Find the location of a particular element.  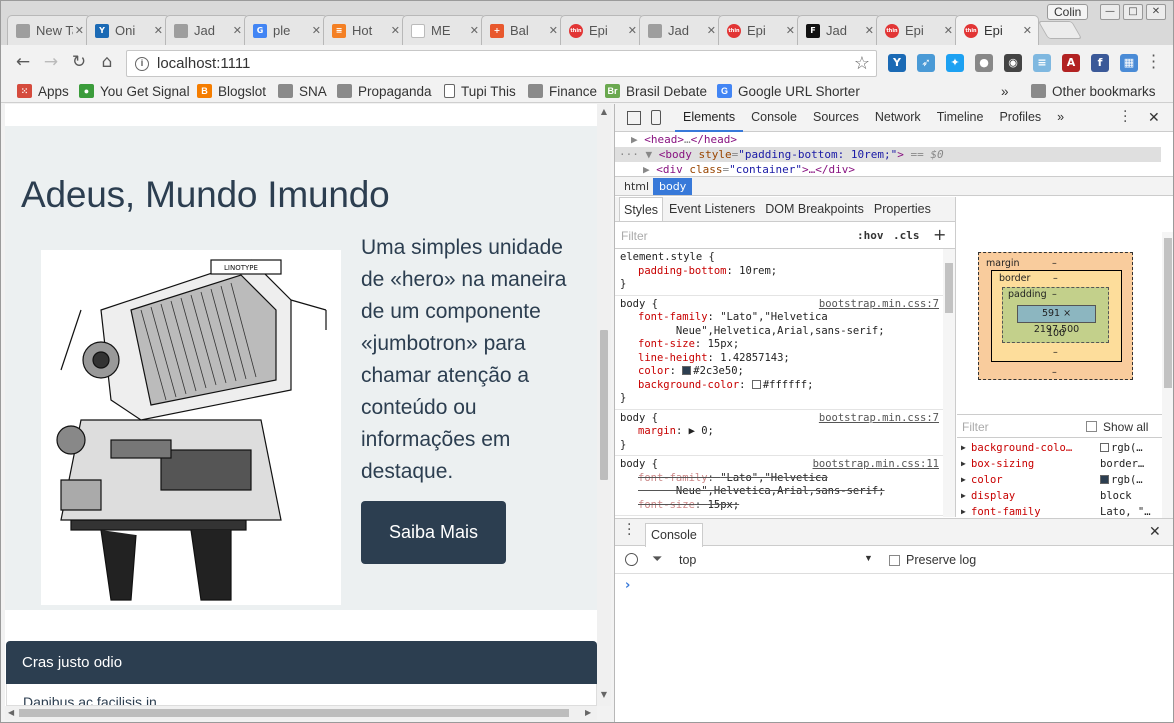

device-mode-icon is located at coordinates (656, 117).